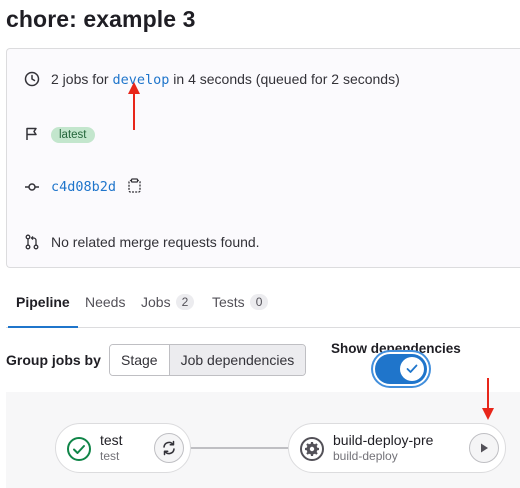 This screenshot has height=488, width=520. What do you see at coordinates (240, 311) in the screenshot?
I see `tab-tests: Tests 0` at bounding box center [240, 311].